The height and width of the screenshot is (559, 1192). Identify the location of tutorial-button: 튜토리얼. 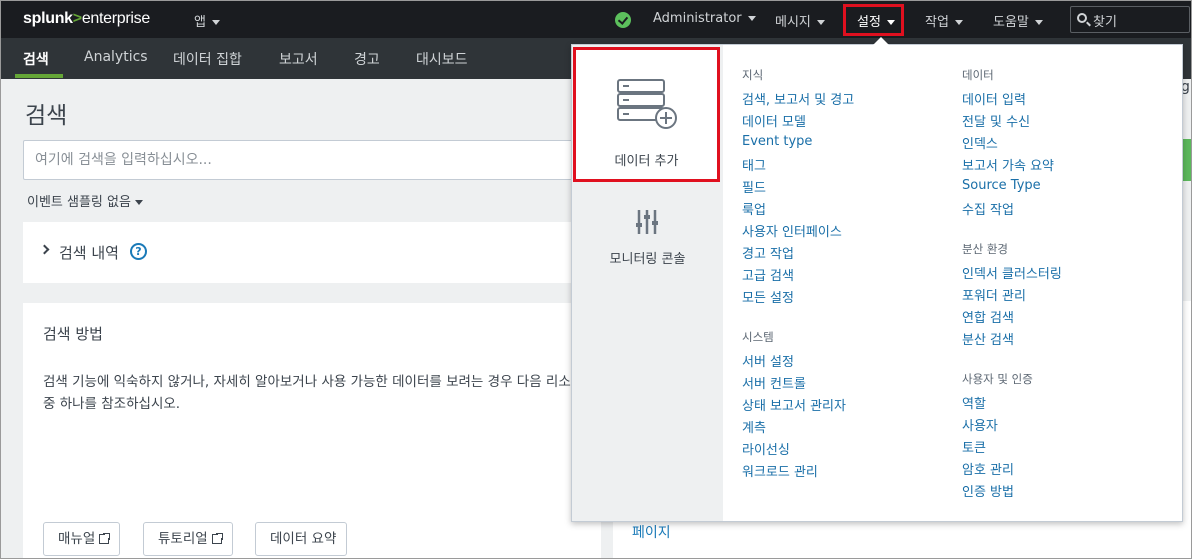
(188, 539).